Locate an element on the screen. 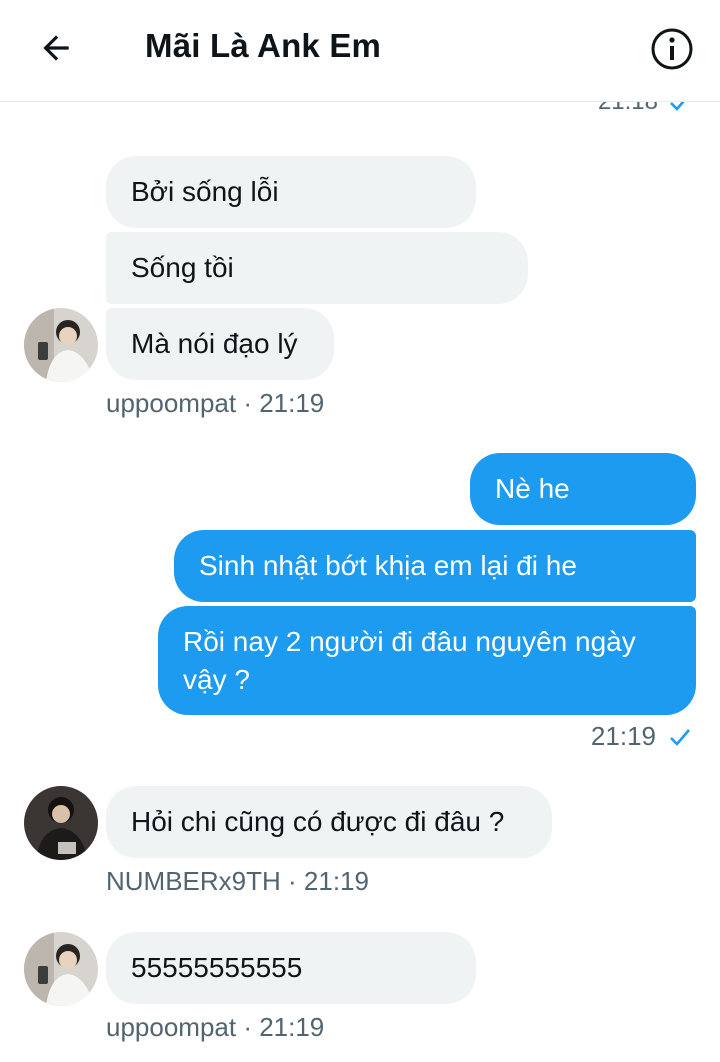 Image resolution: width=720 pixels, height=1062 pixels. back-button is located at coordinates (56, 48).